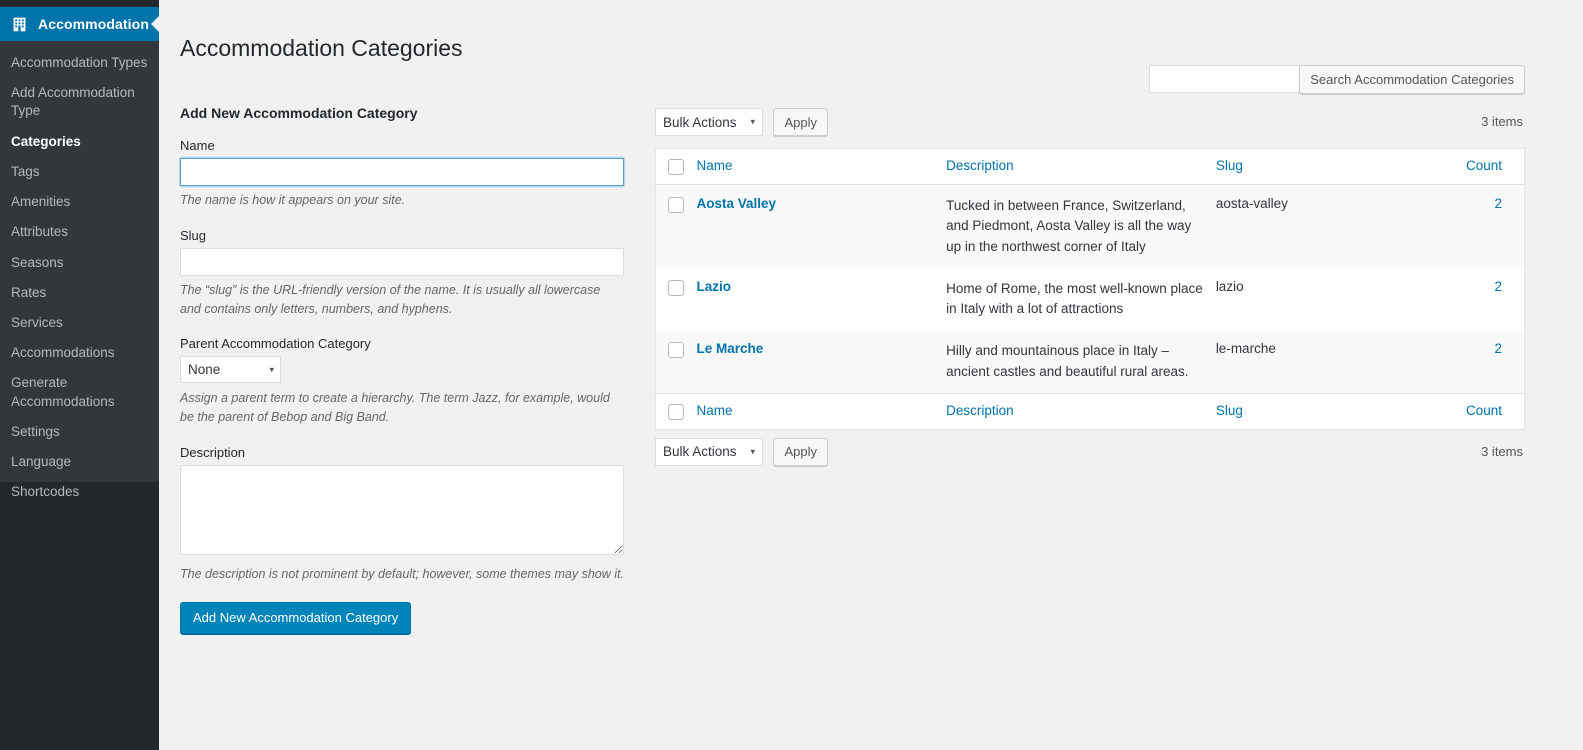 The image size is (1583, 750). What do you see at coordinates (729, 348) in the screenshot?
I see `row-name-link: Le Marche` at bounding box center [729, 348].